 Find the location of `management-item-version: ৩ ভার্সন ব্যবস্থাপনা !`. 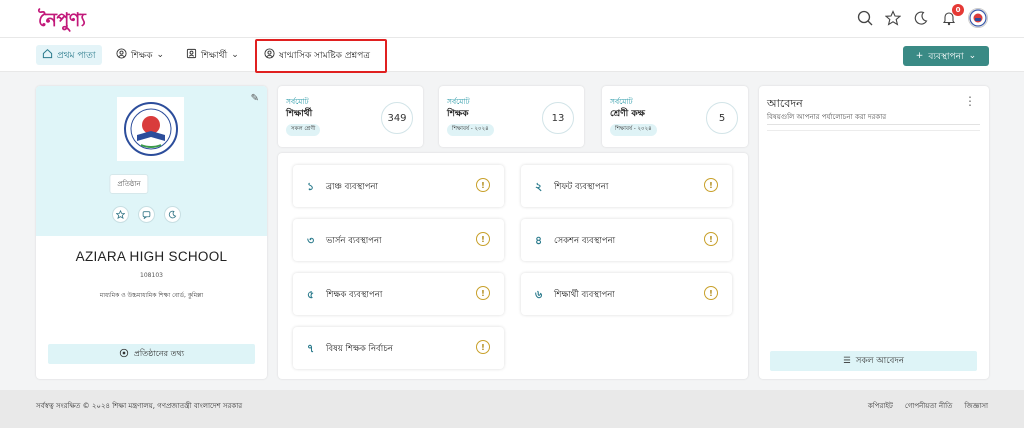

management-item-version: ৩ ভার্সন ব্যবস্থাপনা ! is located at coordinates (398, 240).